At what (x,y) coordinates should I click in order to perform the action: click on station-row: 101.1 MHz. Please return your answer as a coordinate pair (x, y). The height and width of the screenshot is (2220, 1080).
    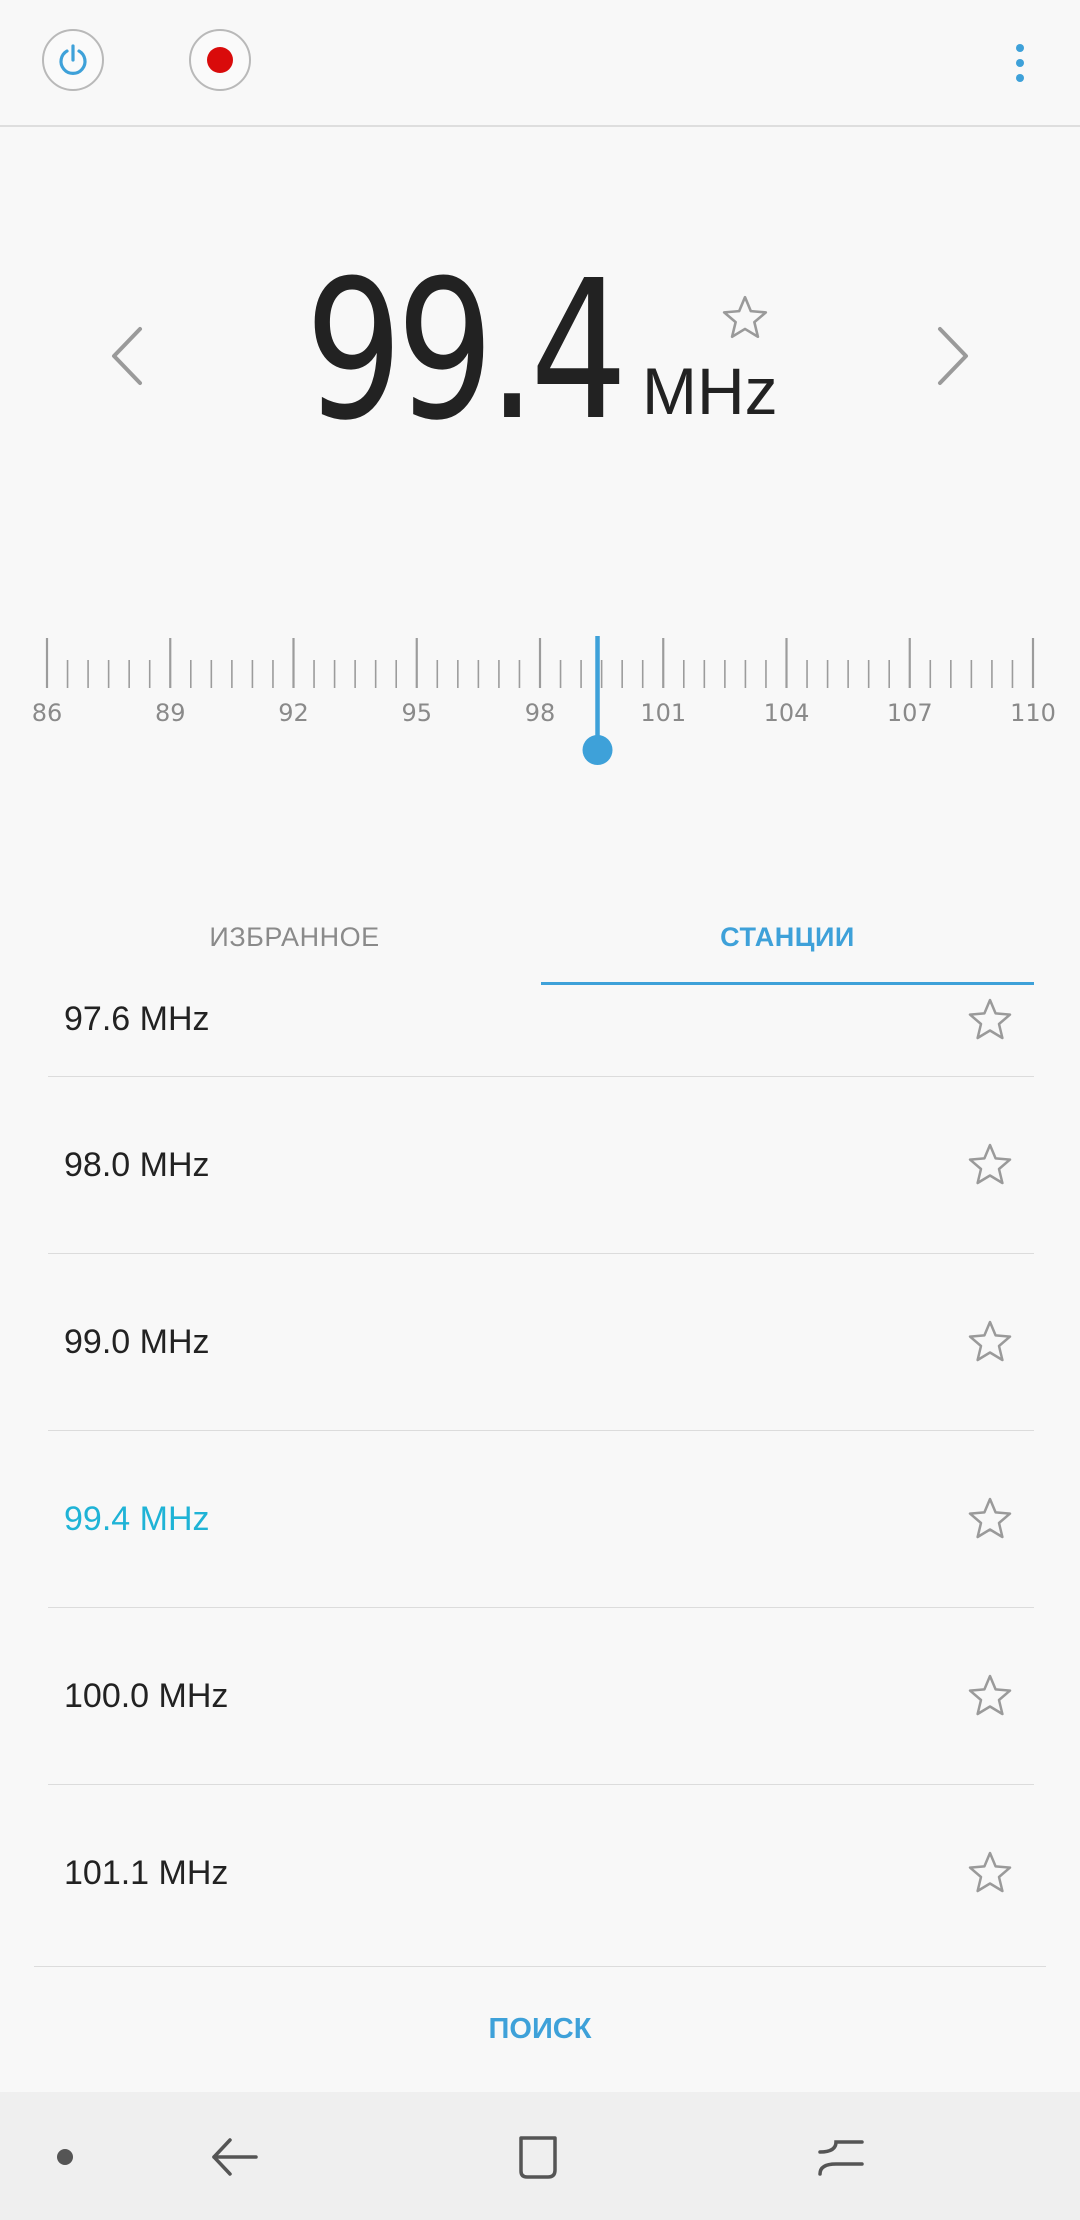
    Looking at the image, I should click on (541, 1873).